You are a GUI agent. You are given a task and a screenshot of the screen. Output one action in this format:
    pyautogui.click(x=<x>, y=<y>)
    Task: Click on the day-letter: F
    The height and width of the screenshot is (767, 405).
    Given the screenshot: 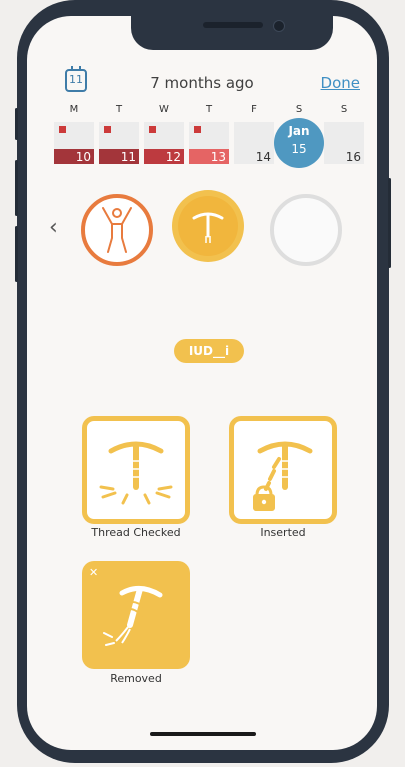 What is the action you would take?
    pyautogui.click(x=254, y=109)
    